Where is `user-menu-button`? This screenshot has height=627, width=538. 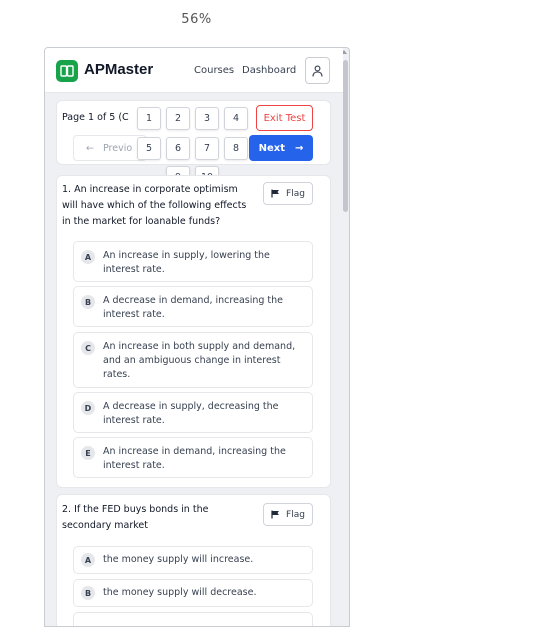
user-menu-button is located at coordinates (317, 70).